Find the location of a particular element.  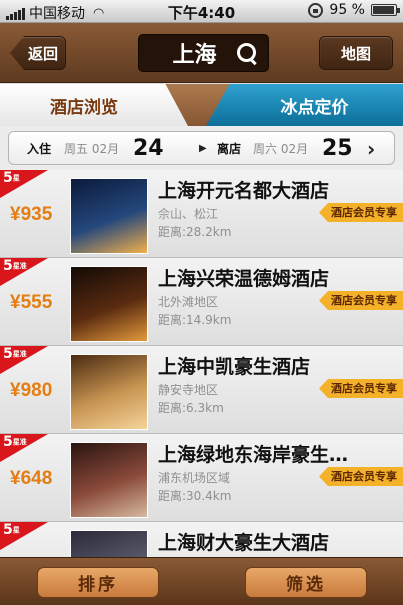

play-arrow-icon: ▶ is located at coordinates (203, 148).